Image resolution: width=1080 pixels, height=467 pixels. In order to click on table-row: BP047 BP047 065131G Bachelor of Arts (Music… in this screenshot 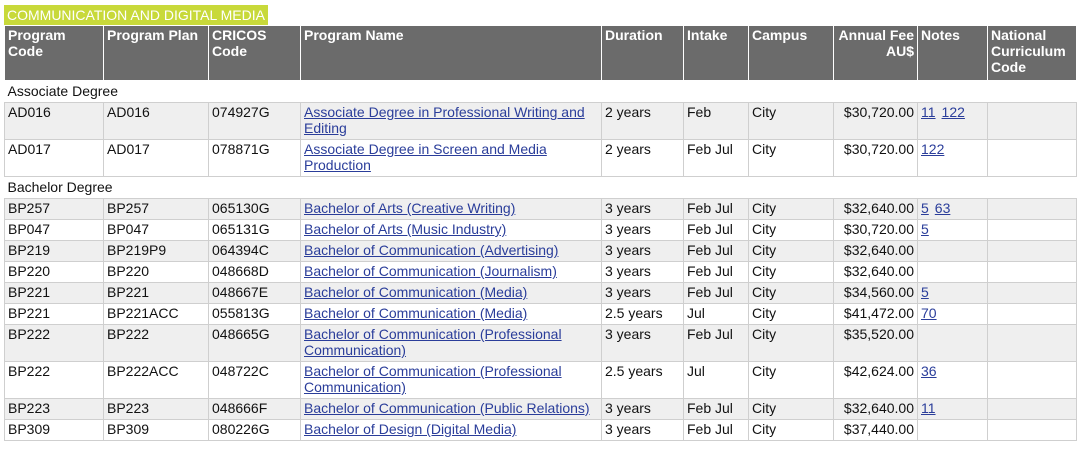, I will do `click(540, 230)`.